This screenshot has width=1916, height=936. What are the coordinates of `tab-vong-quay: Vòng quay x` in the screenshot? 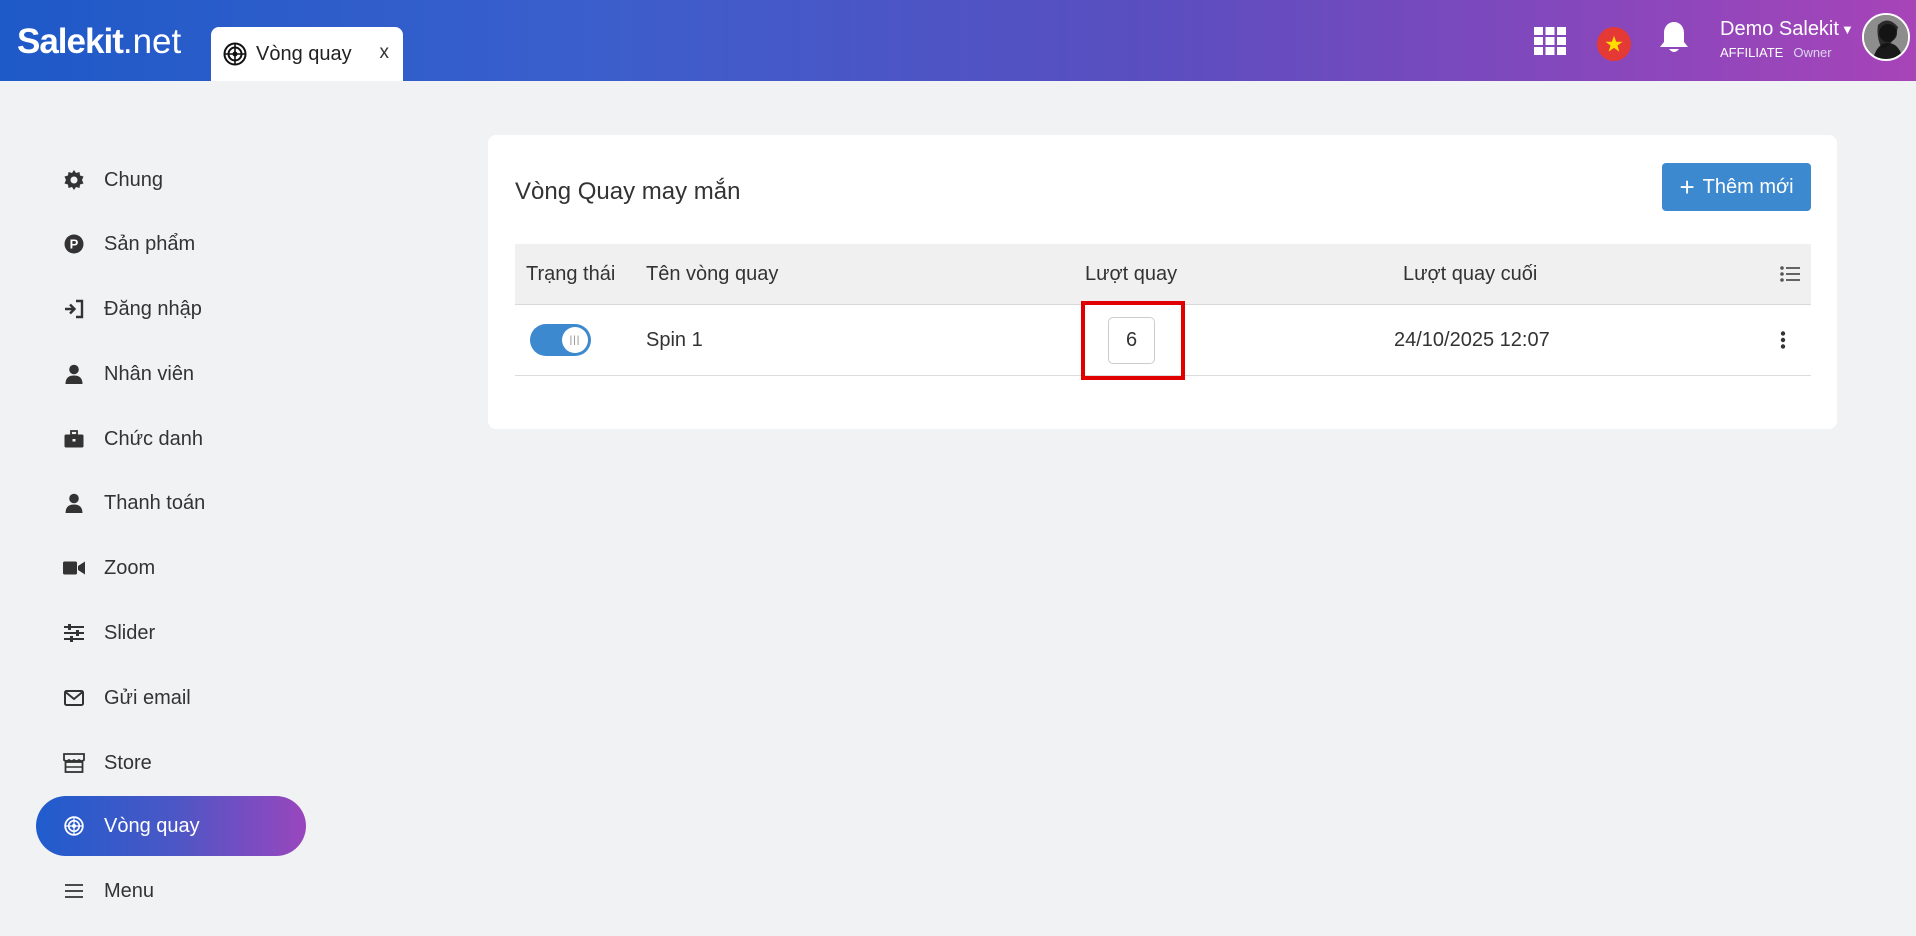 It's located at (307, 54).